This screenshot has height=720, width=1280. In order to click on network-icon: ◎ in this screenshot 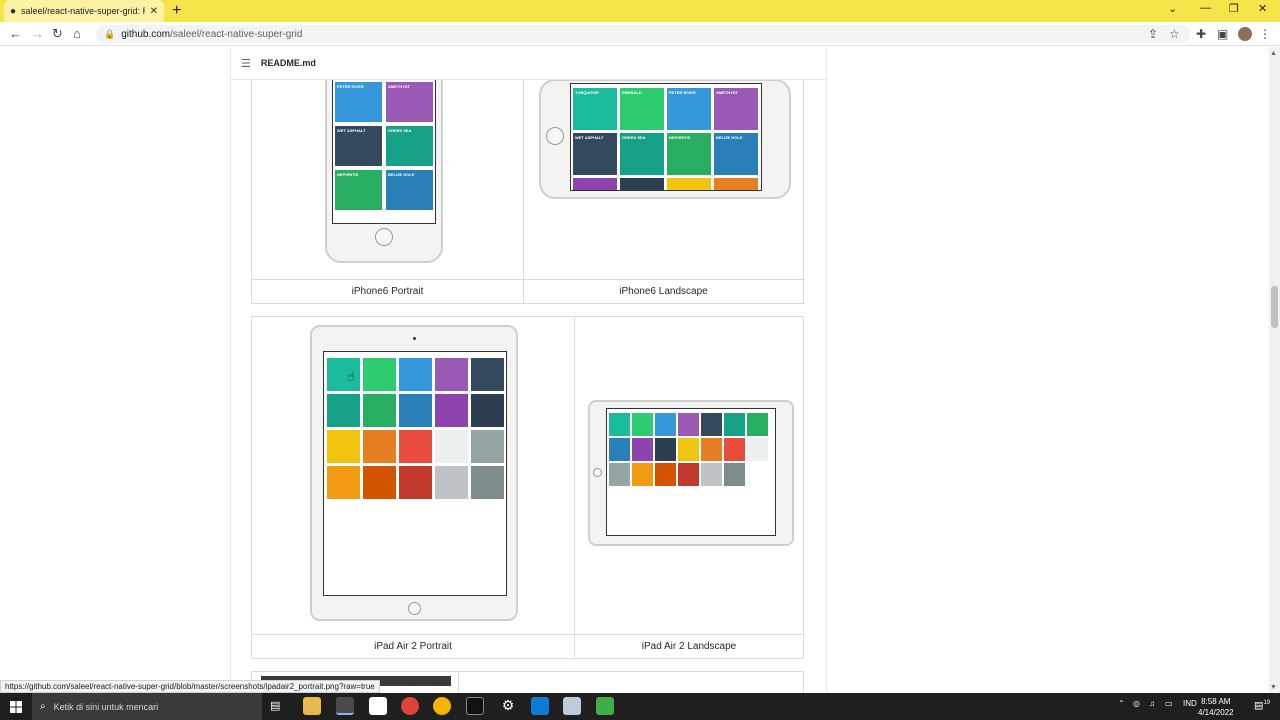, I will do `click(1136, 703)`.